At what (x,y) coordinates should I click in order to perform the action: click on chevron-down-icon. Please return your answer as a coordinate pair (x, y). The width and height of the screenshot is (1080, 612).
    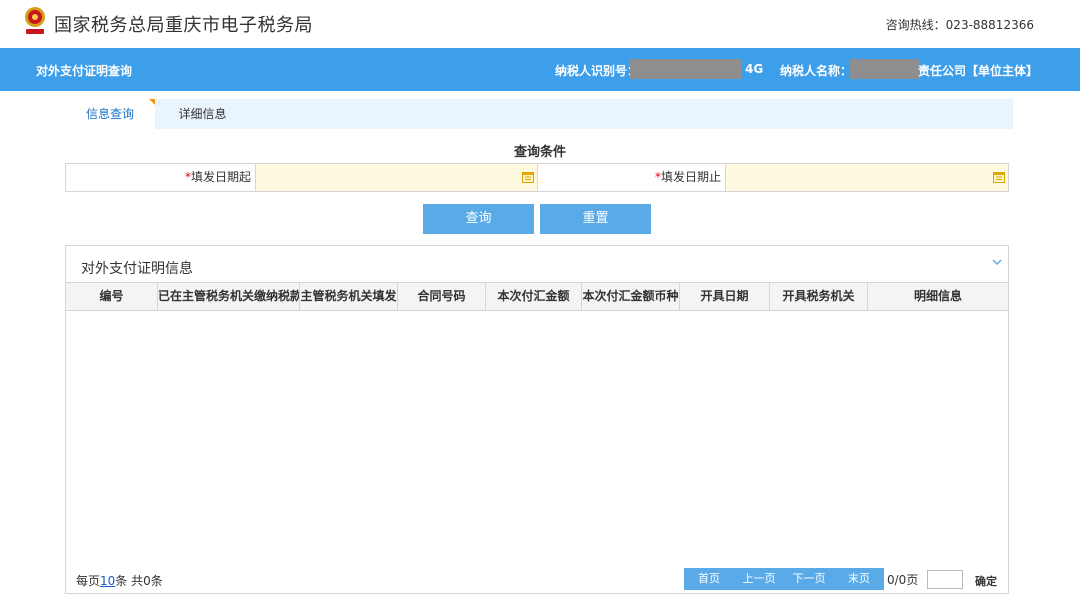
    Looking at the image, I should click on (997, 262).